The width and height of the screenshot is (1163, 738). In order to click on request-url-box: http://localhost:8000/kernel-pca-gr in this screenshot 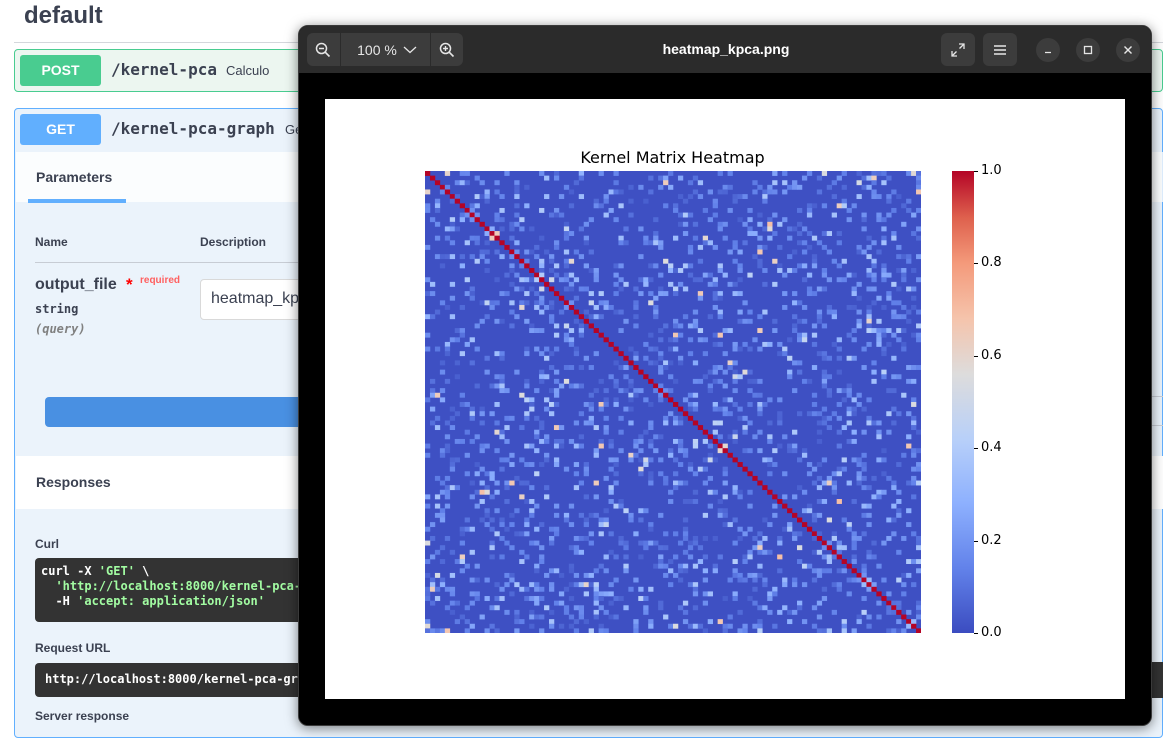, I will do `click(175, 680)`.